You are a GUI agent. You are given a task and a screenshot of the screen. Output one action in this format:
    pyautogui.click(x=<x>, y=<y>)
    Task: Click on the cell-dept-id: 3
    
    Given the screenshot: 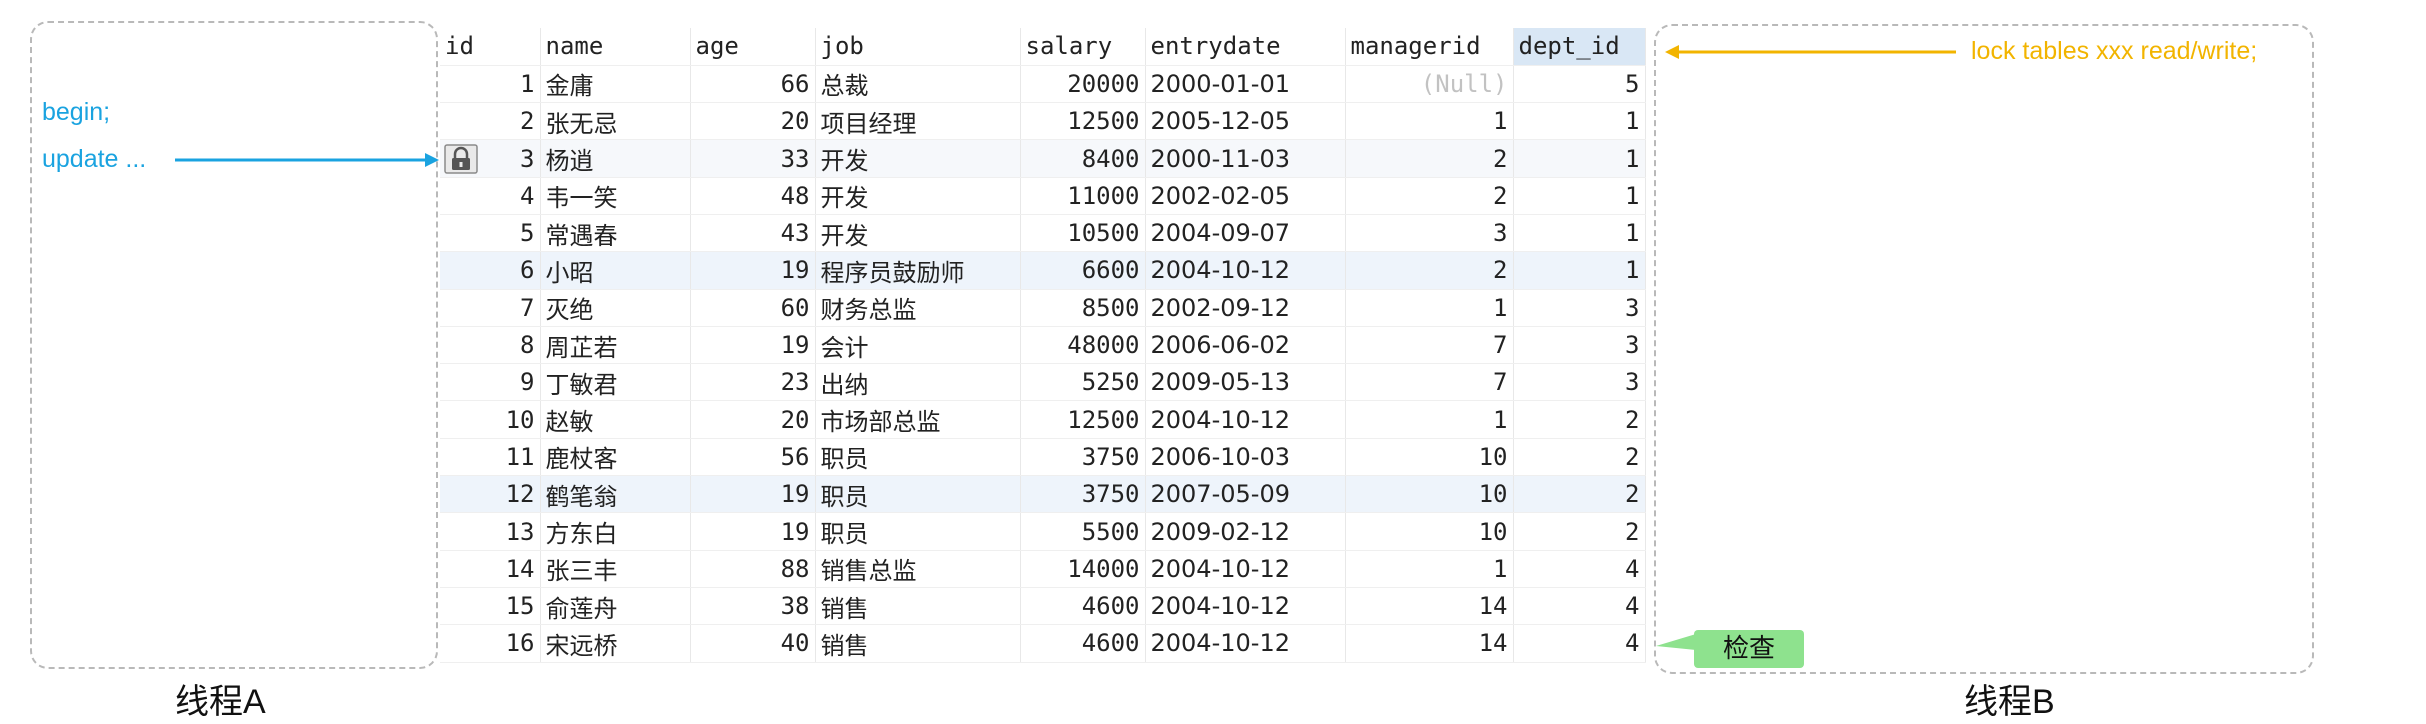 What is the action you would take?
    pyautogui.click(x=1579, y=345)
    